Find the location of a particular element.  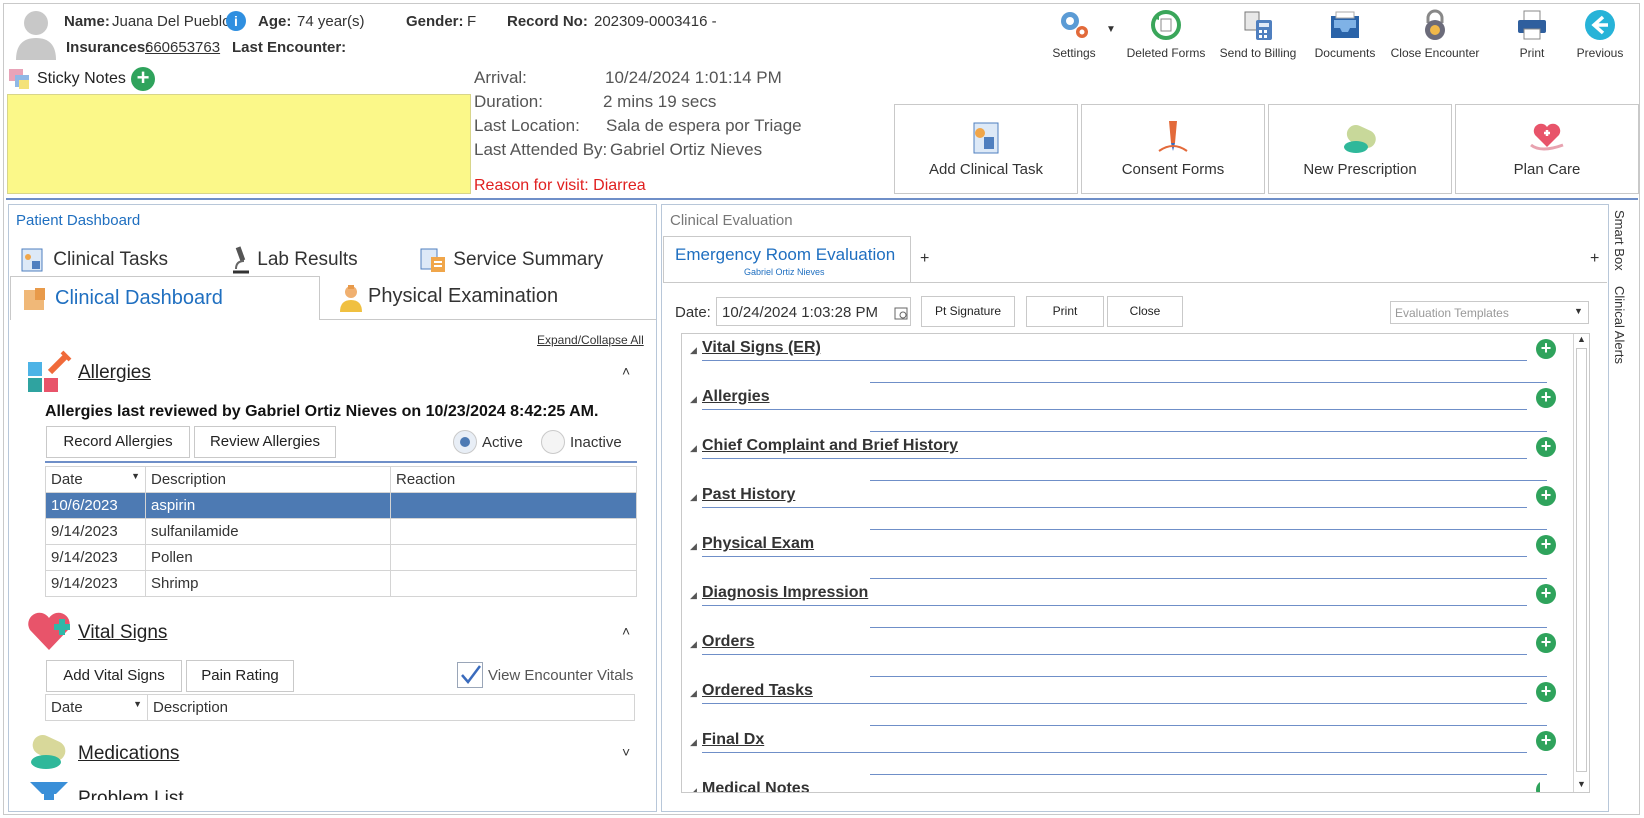

info-icon: i is located at coordinates (236, 21).